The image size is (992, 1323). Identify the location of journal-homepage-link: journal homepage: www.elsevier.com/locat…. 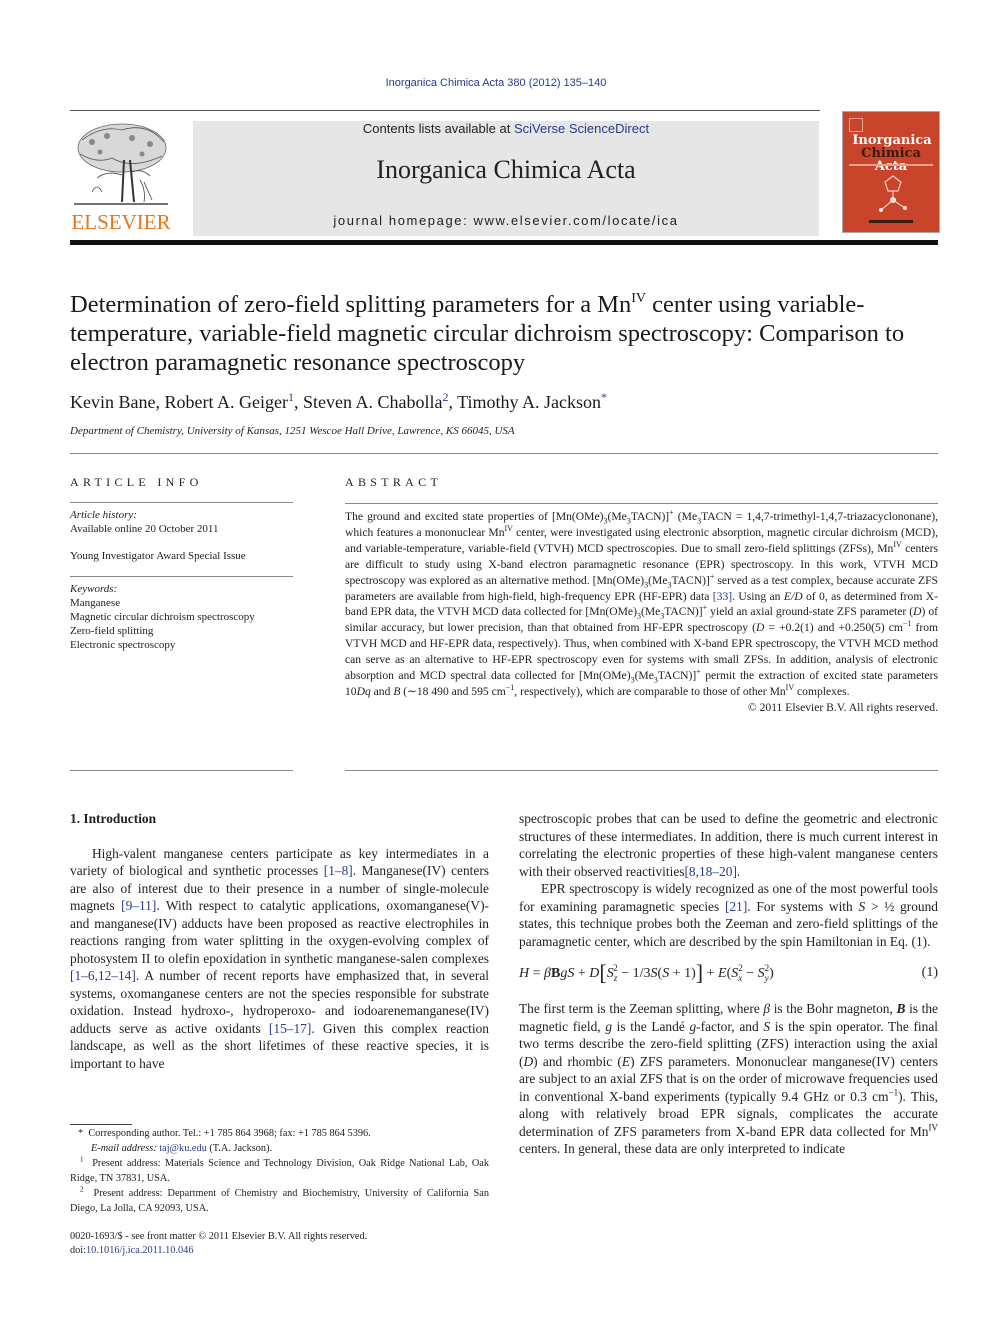
(506, 220).